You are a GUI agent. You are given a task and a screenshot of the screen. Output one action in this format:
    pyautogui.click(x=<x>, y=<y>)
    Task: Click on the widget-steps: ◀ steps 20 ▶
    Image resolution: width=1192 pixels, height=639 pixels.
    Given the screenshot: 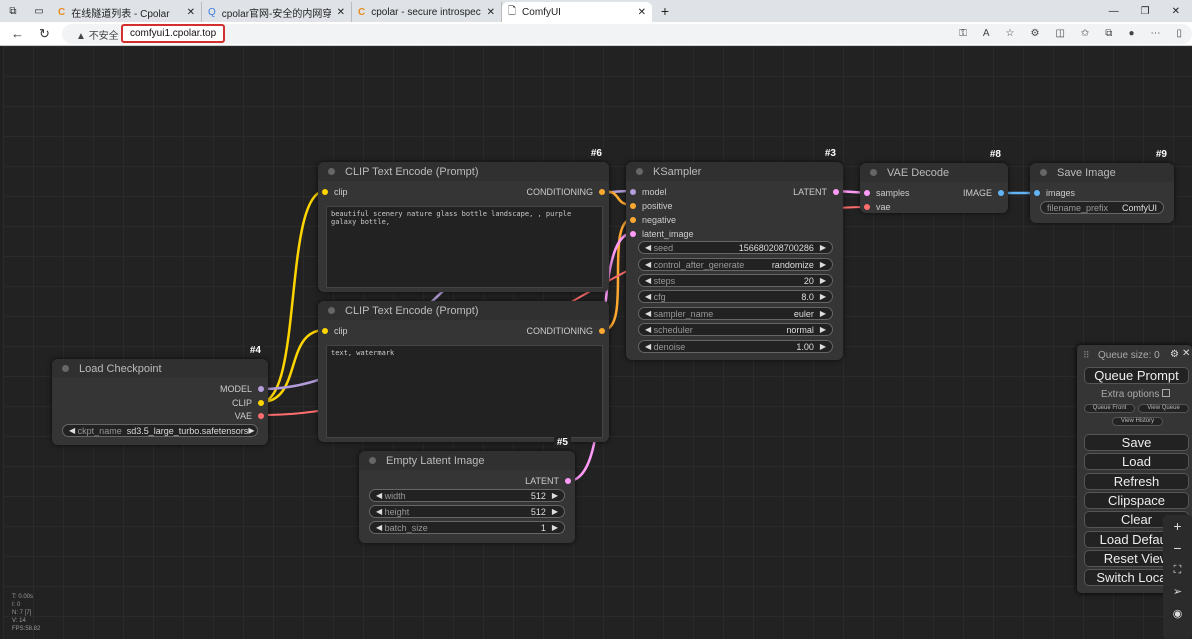 What is the action you would take?
    pyautogui.click(x=735, y=280)
    